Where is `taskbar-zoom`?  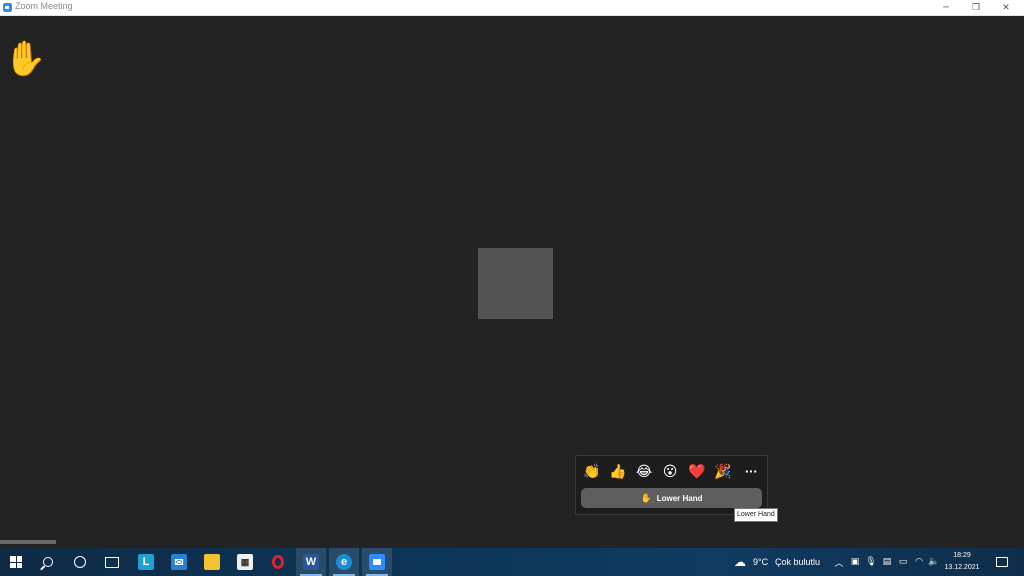 taskbar-zoom is located at coordinates (377, 562).